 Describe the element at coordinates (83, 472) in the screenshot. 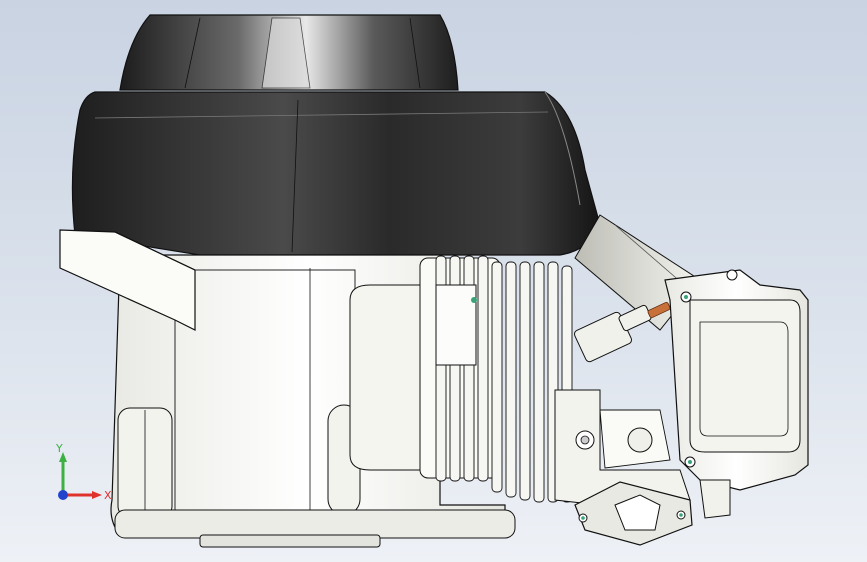

I see `coordinate-triad: Y X` at that location.